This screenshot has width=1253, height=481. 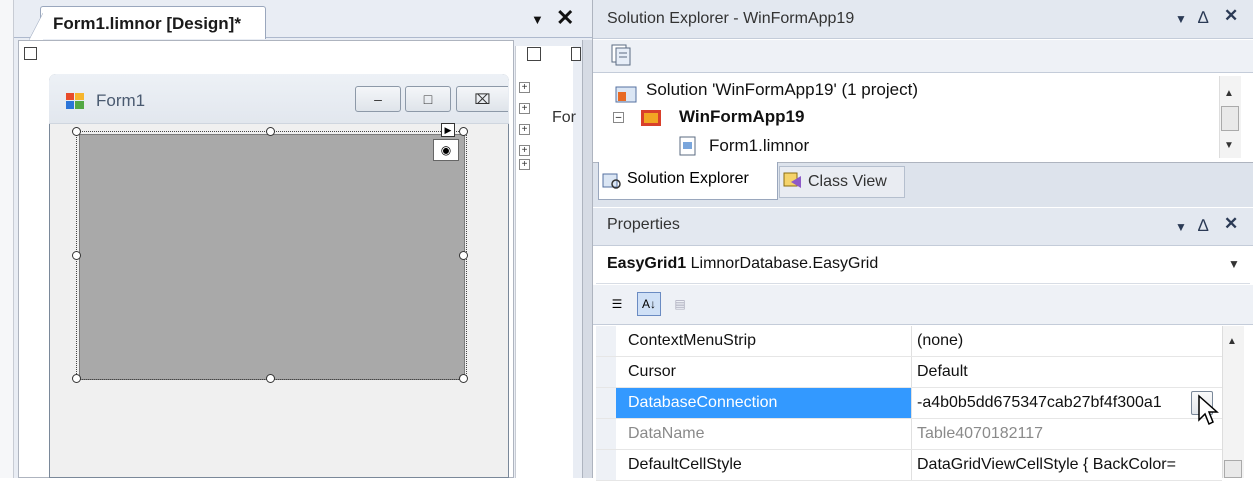 I want to click on resize-handle-s, so click(x=270, y=378).